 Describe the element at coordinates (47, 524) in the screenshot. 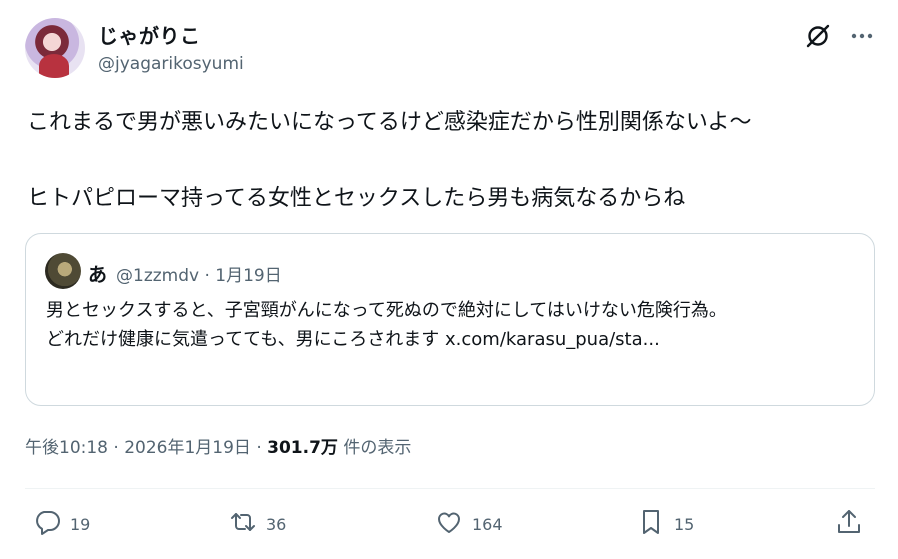

I see `reply-icon` at that location.